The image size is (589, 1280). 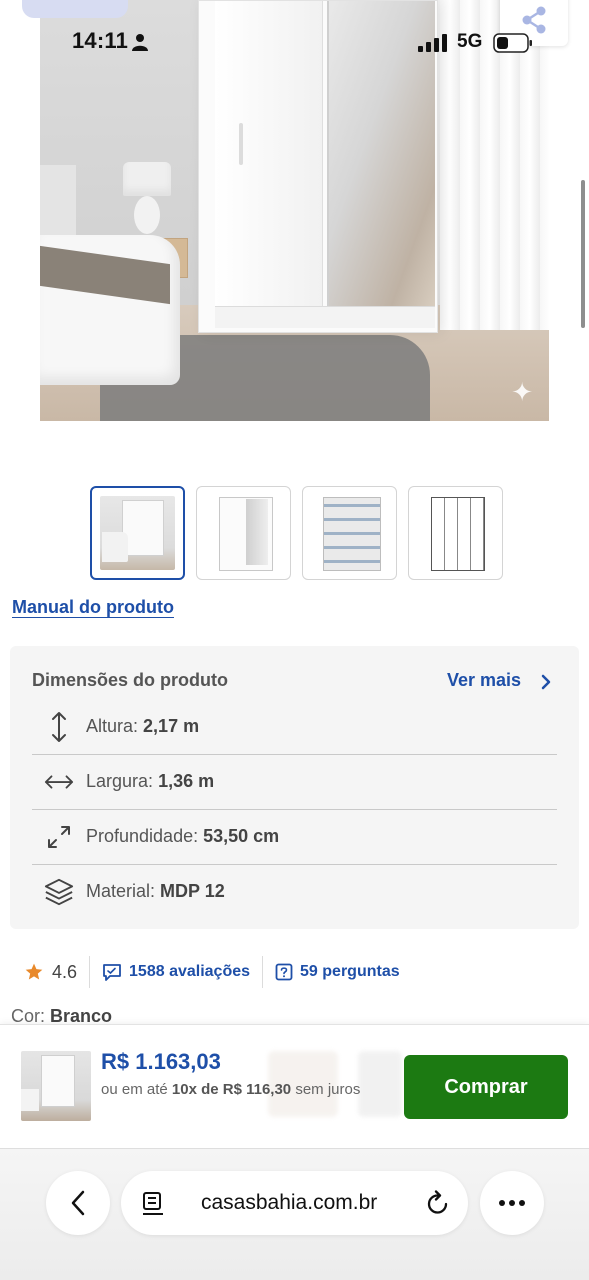 I want to click on dimensions-title: Dimensões do produto, so click(x=130, y=680).